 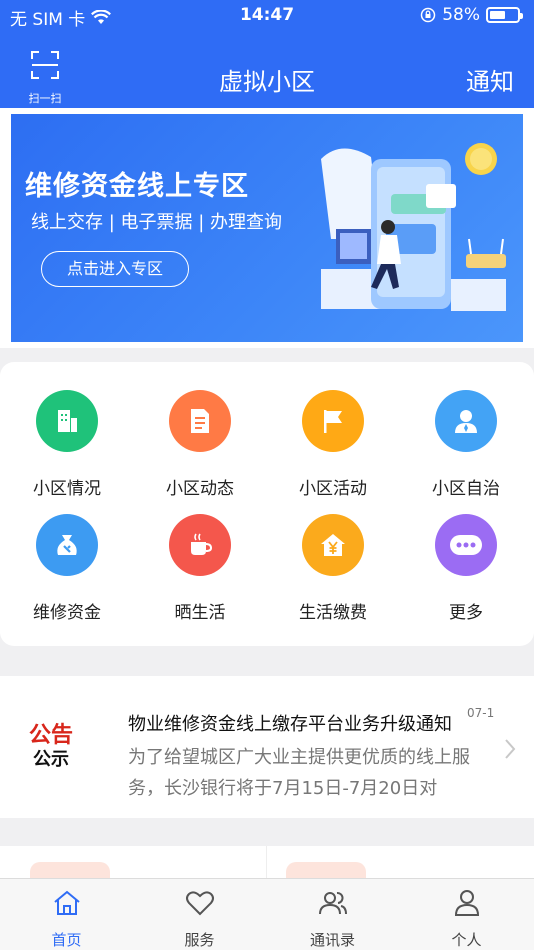 I want to click on contacts-icon, so click(x=332, y=903).